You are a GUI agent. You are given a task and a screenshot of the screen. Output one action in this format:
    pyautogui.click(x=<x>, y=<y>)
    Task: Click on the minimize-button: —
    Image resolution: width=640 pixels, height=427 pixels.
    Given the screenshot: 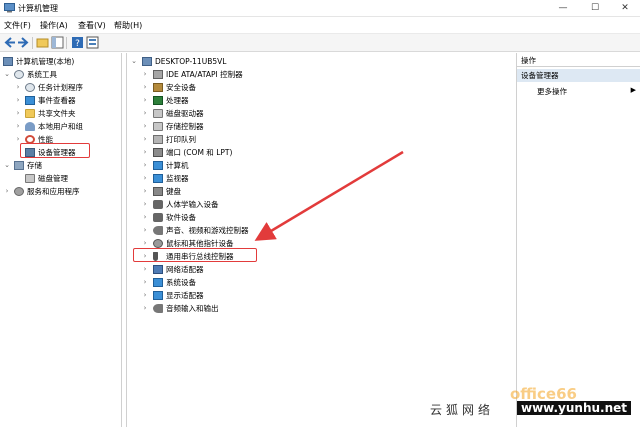 What is the action you would take?
    pyautogui.click(x=563, y=8)
    